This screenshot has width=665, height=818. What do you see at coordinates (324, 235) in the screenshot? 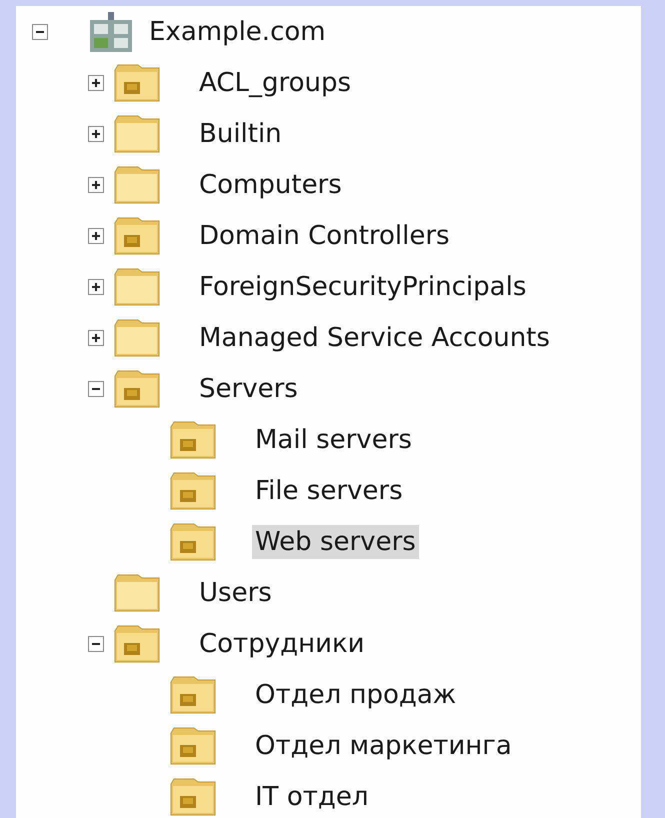
I see `tree-item: Domain Controllers` at bounding box center [324, 235].